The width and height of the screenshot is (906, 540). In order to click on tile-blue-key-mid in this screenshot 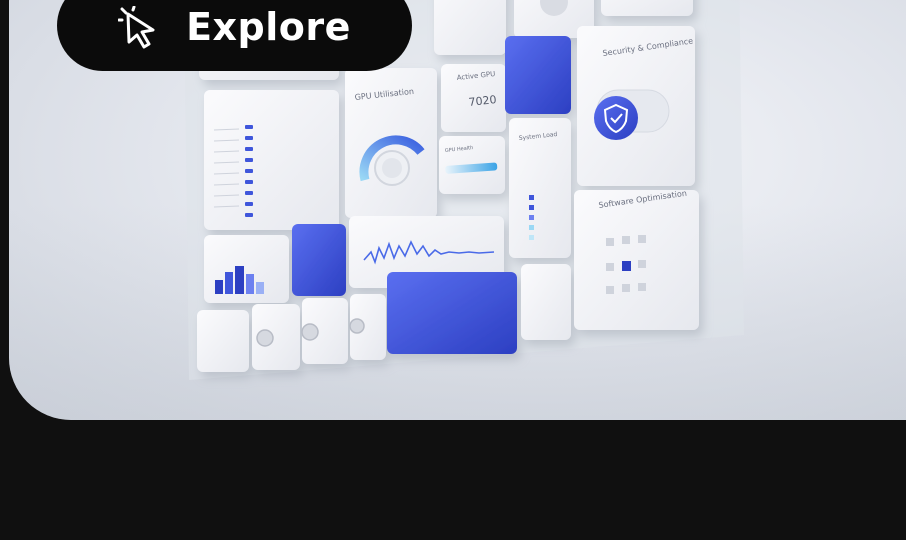, I will do `click(319, 260)`.